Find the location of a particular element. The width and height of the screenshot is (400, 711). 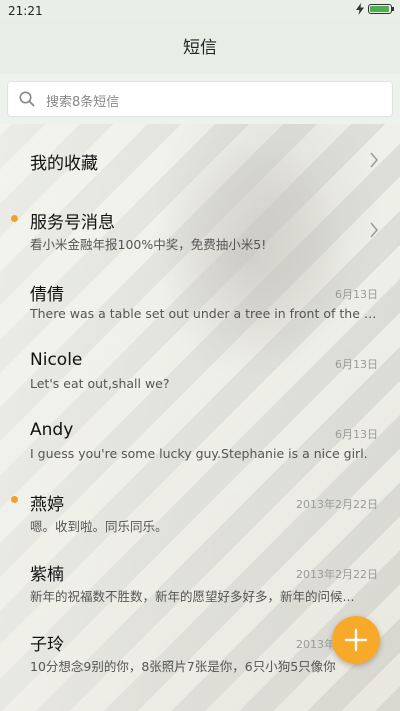

search-input: 搜索8条短信 is located at coordinates (200, 99).